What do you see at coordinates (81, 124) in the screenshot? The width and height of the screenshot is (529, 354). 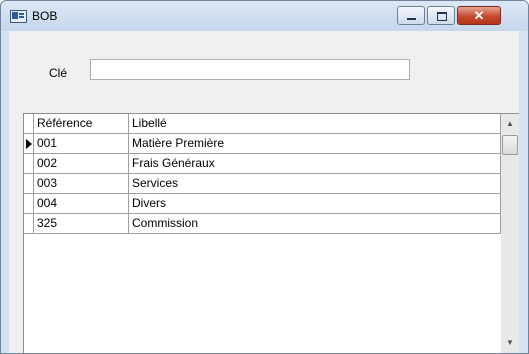 I see `column-header-reference: Référence` at bounding box center [81, 124].